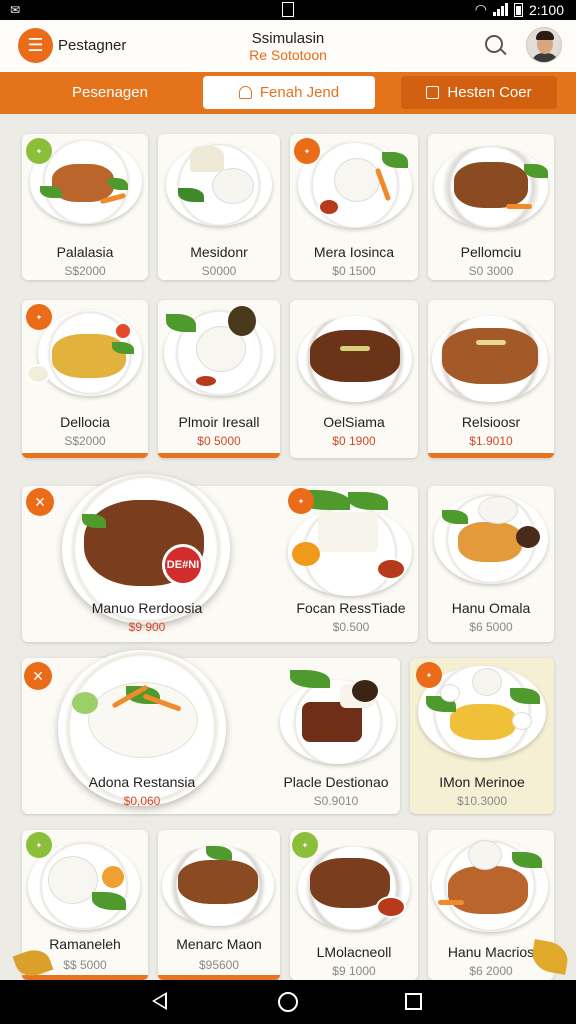 The height and width of the screenshot is (1024, 576). What do you see at coordinates (219, 965) in the screenshot?
I see `menu-item-price: $95600` at bounding box center [219, 965].